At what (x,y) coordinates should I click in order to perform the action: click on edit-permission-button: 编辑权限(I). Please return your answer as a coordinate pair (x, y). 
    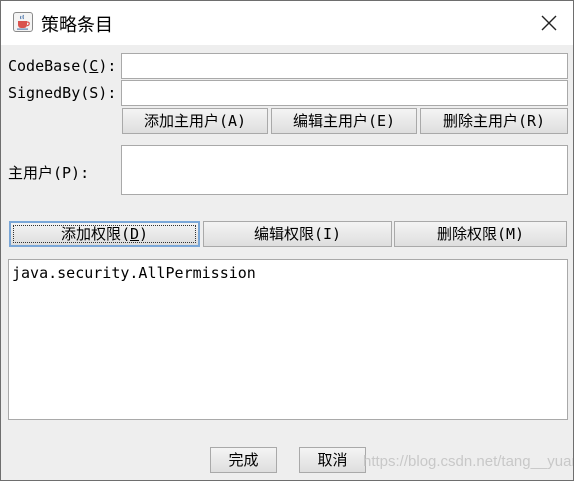
    Looking at the image, I should click on (297, 234).